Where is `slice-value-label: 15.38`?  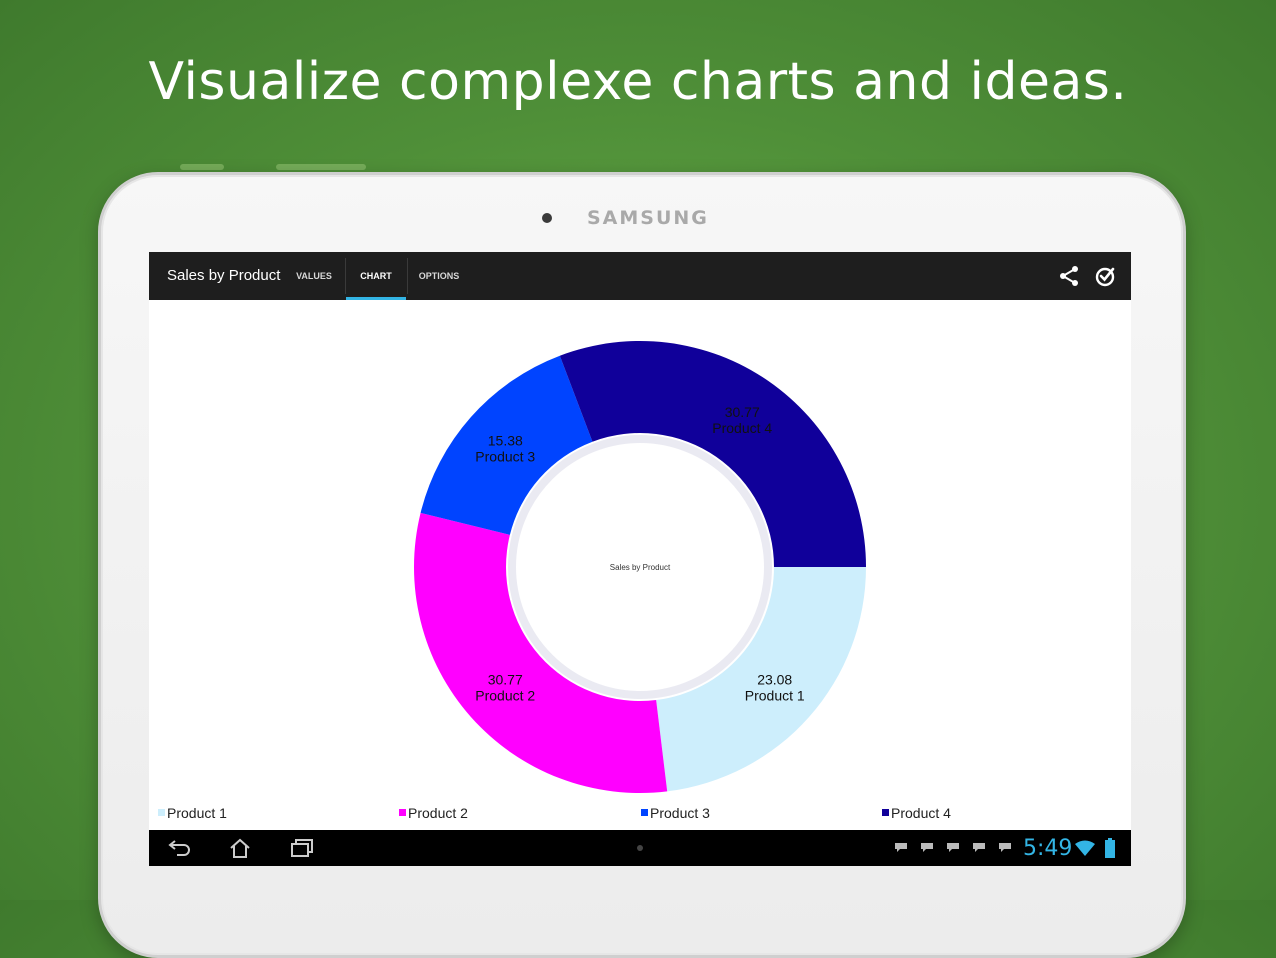 slice-value-label: 15.38 is located at coordinates (505, 441).